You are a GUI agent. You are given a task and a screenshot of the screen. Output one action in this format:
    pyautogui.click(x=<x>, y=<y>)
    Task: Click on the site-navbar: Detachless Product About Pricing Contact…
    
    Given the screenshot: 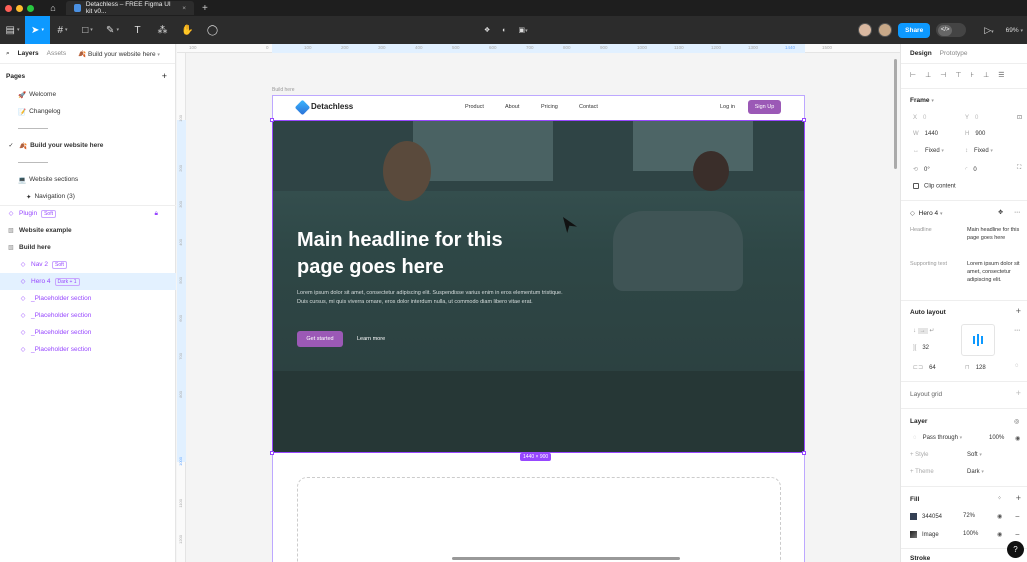 What is the action you would take?
    pyautogui.click(x=538, y=108)
    